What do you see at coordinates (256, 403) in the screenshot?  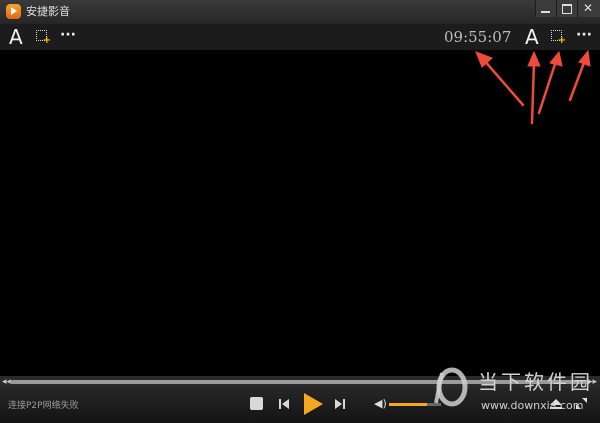 I see `stop-button` at bounding box center [256, 403].